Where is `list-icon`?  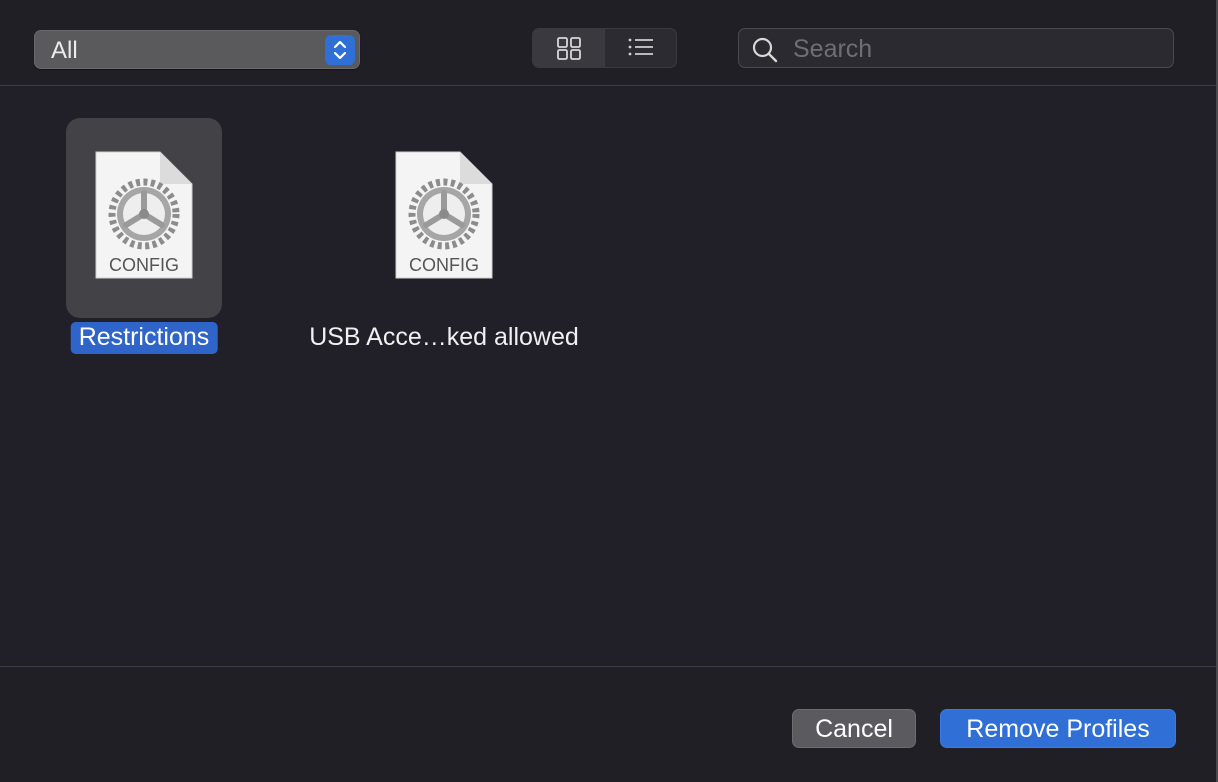 list-icon is located at coordinates (640, 47).